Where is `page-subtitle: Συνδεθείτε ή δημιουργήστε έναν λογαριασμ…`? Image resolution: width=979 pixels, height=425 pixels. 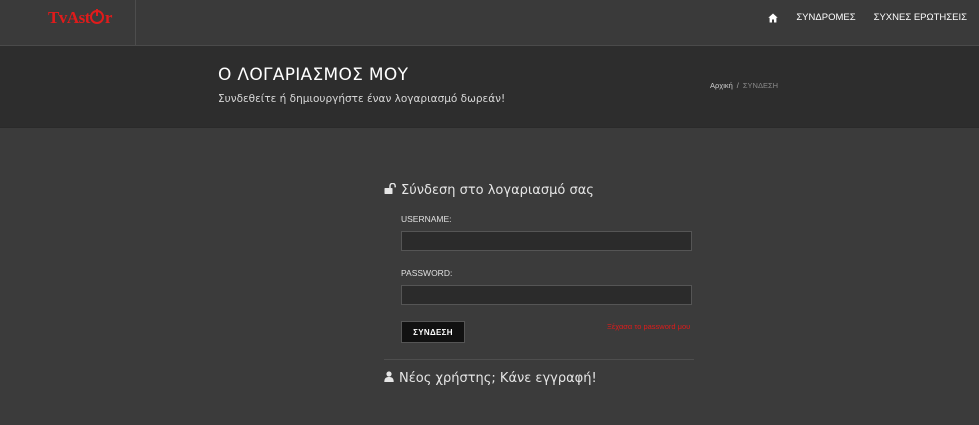
page-subtitle: Συνδεθείτε ή δημιουργήστε έναν λογαριασμ… is located at coordinates (362, 99).